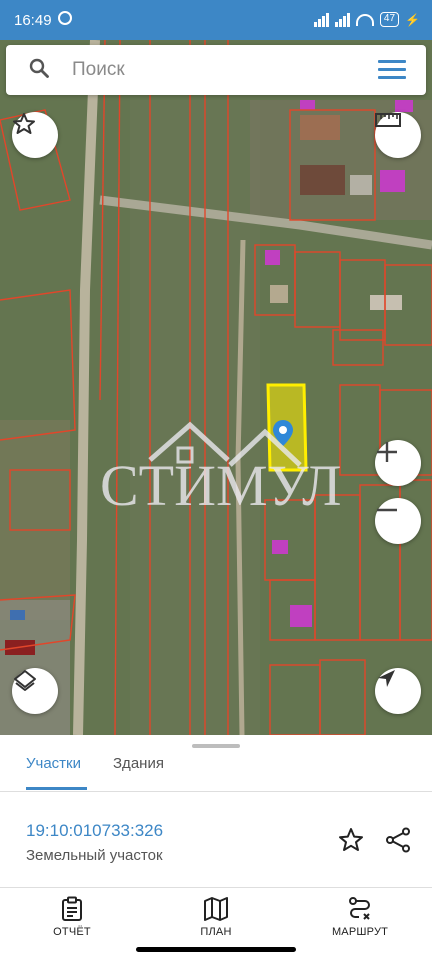  I want to click on search-input, so click(217, 70).